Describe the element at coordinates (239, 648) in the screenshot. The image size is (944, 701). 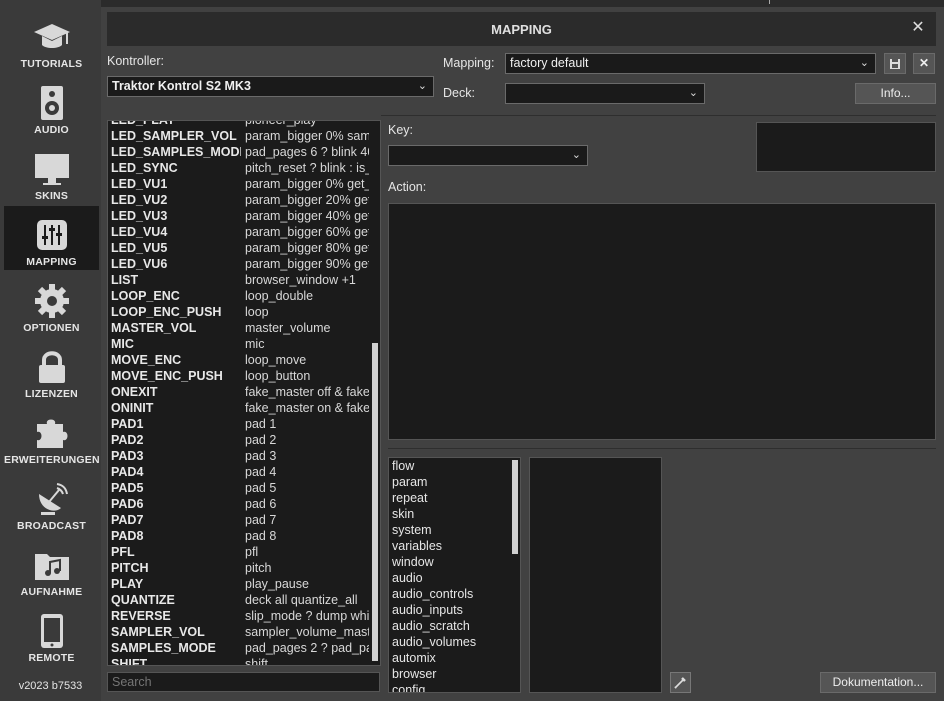
I see `table-row: SAMPLES_MODE pad_pages 2 ? pad_page` at that location.